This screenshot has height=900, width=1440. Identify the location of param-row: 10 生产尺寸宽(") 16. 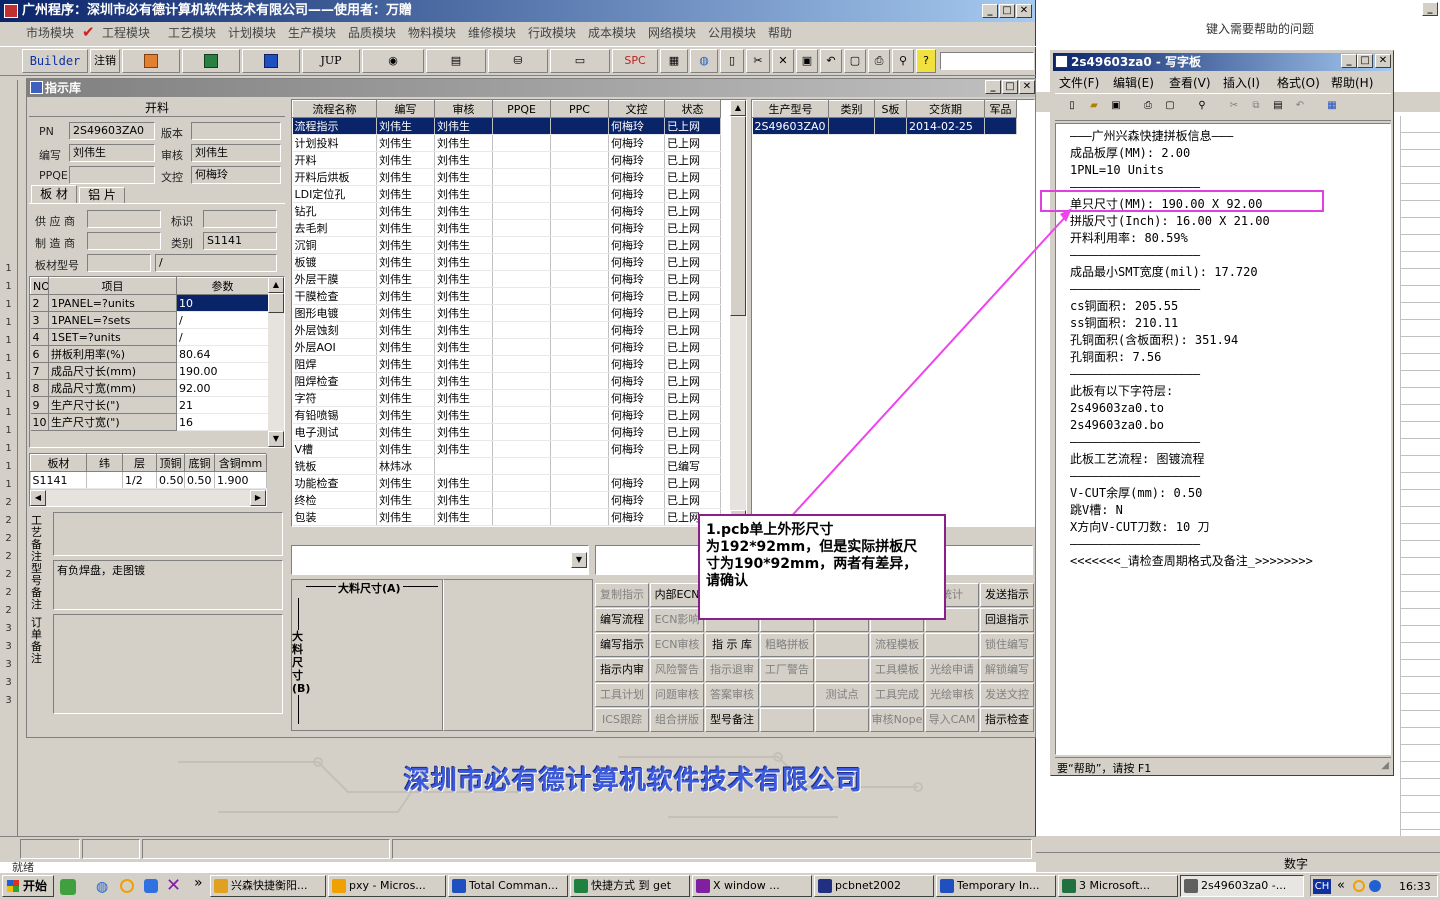
(149, 422).